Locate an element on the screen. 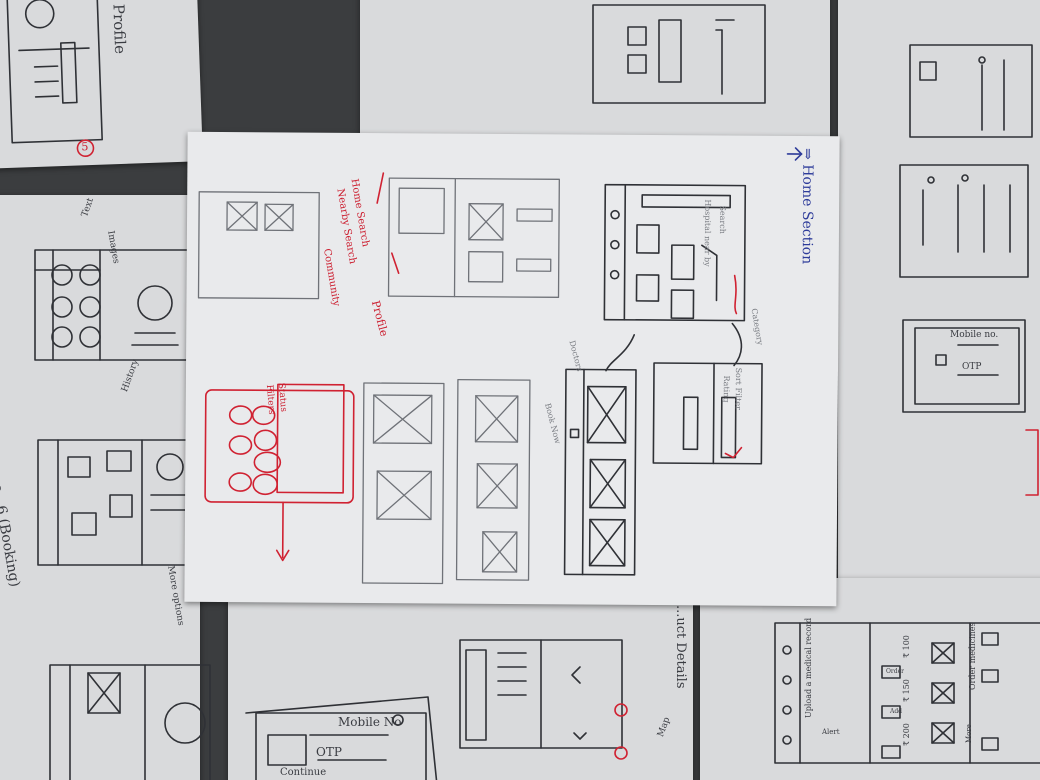  home-section-heading: ⇒ Home Section is located at coordinates (807, 206).